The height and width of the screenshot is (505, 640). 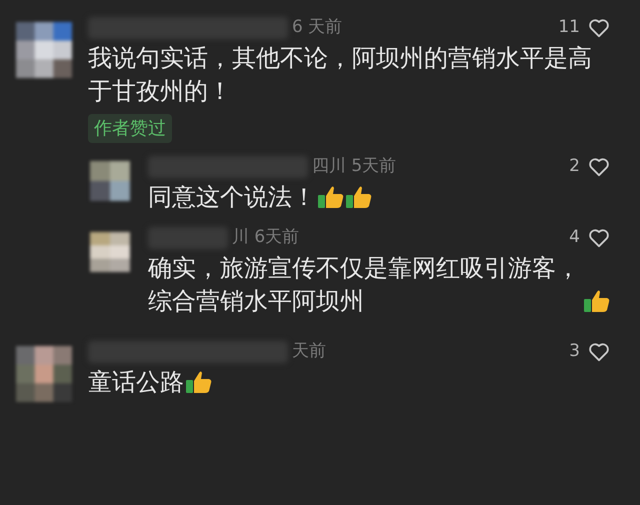 I want to click on comment-text: 同意这个说法！, so click(x=232, y=197).